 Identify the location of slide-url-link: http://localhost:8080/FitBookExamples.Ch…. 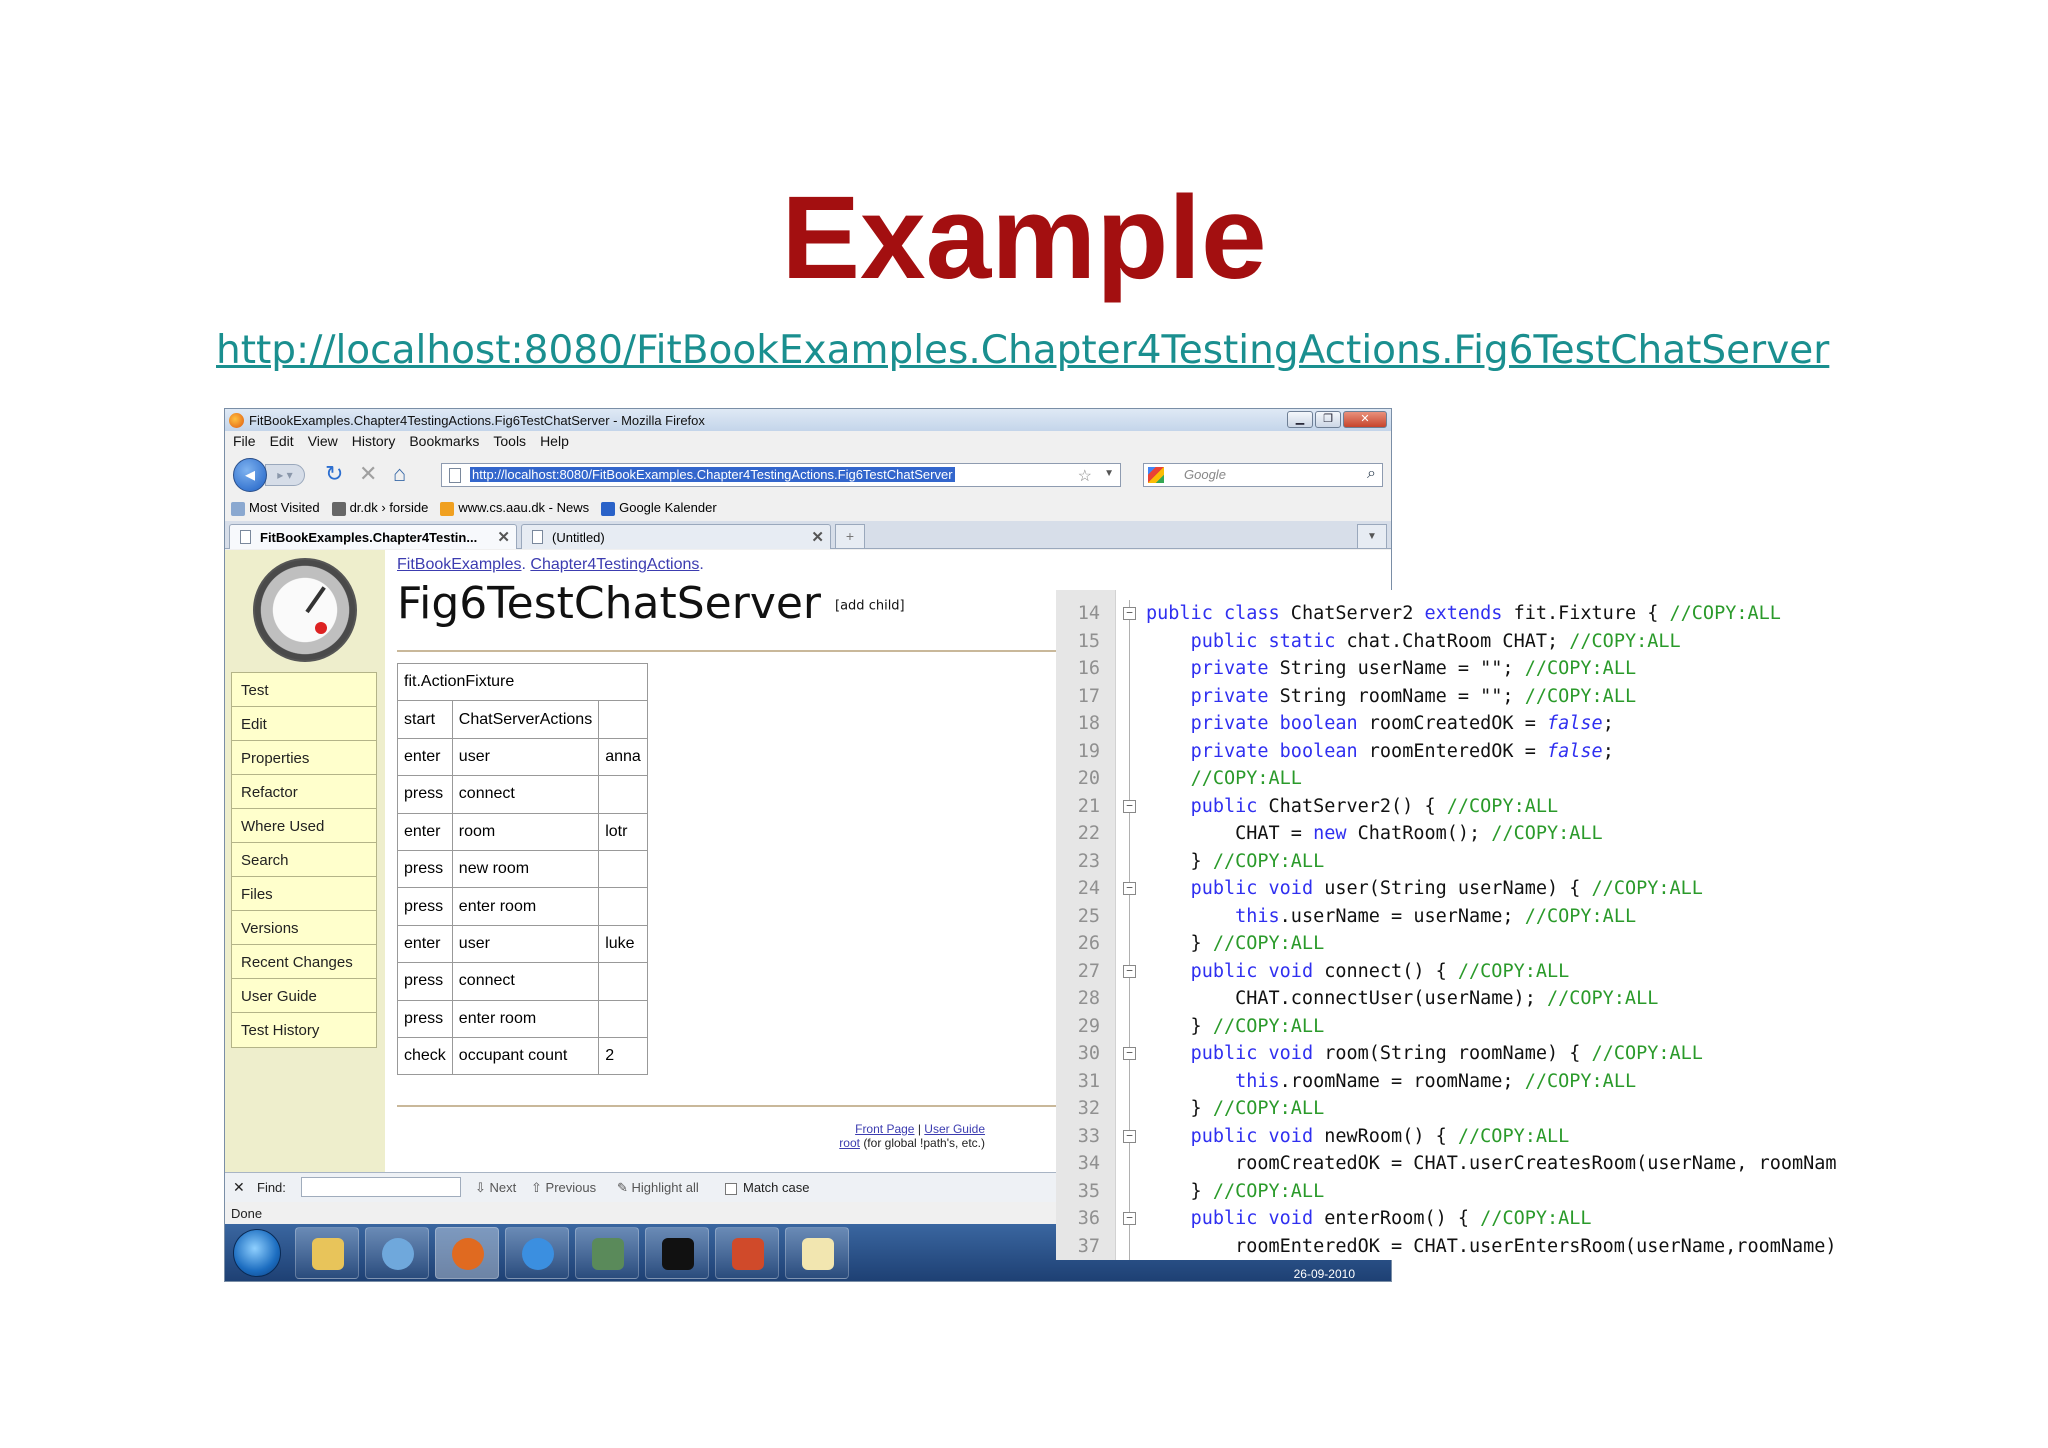
(1022, 350).